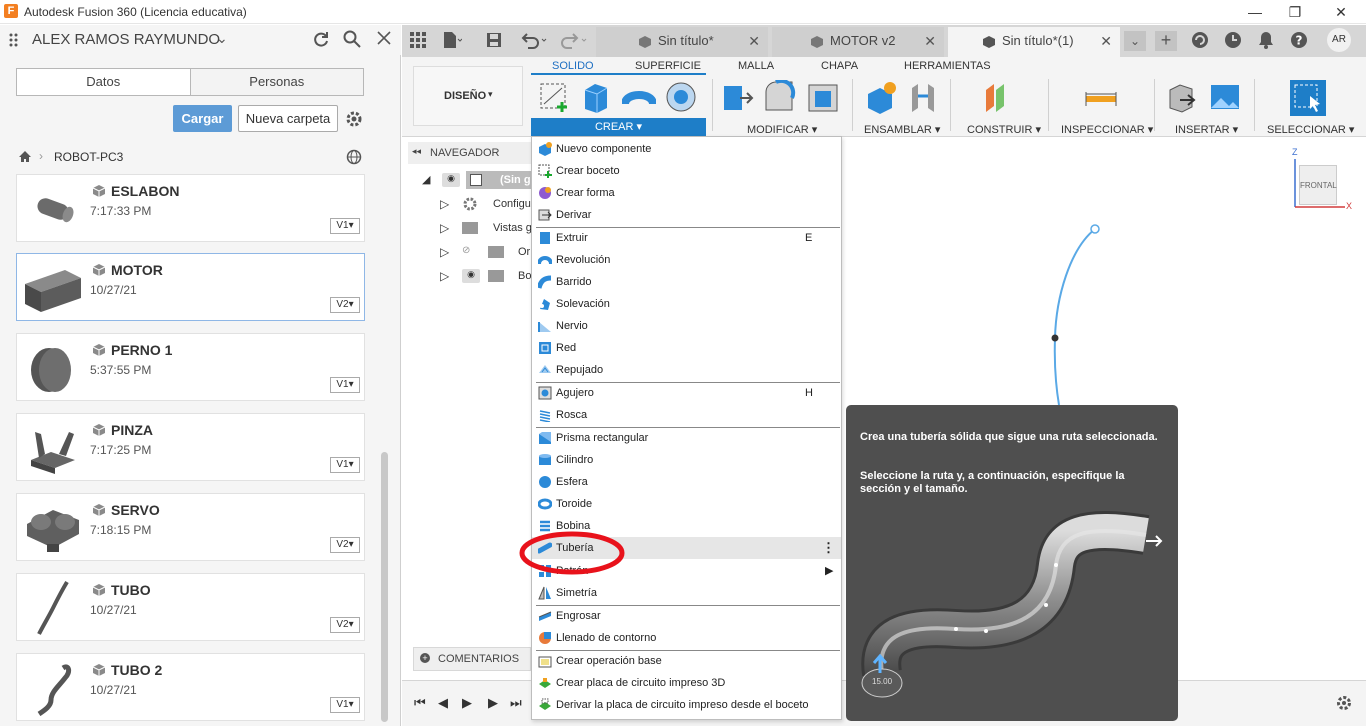 This screenshot has height=726, width=1366. Describe the element at coordinates (425, 658) in the screenshot. I see `add-comment-icon: +` at that location.